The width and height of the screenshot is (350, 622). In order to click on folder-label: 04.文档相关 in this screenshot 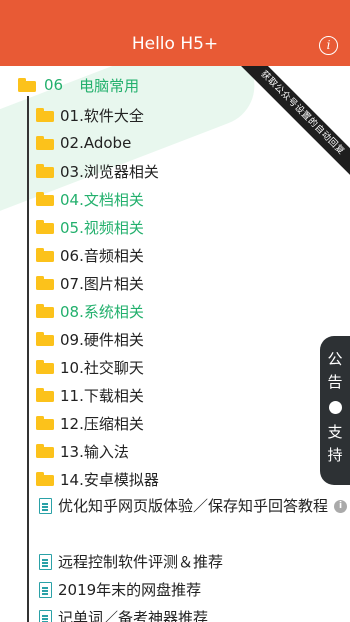, I will do `click(102, 199)`.